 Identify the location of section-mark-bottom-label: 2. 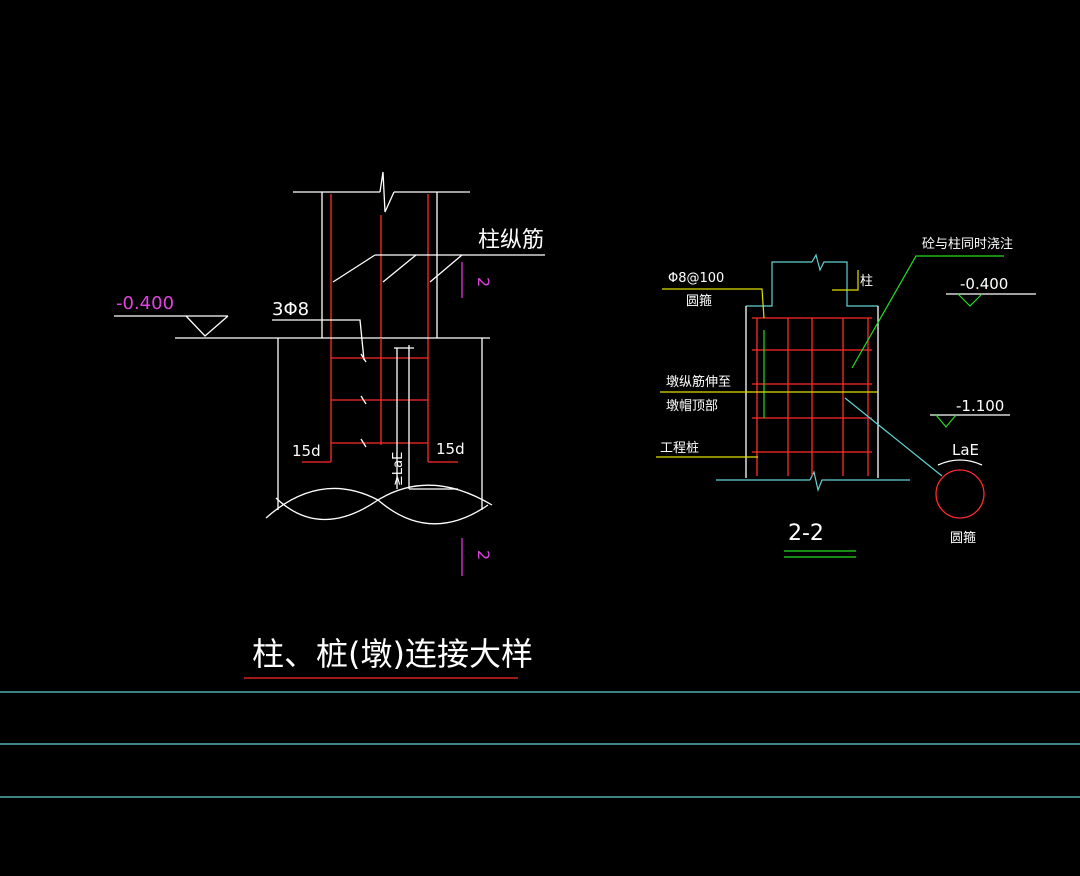
(483, 555).